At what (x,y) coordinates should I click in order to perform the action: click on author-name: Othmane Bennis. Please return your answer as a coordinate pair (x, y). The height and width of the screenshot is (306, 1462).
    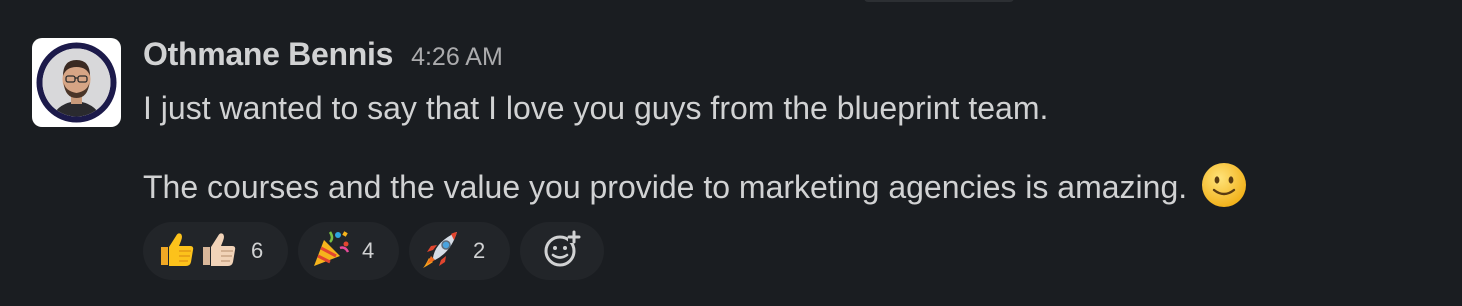
    Looking at the image, I should click on (268, 54).